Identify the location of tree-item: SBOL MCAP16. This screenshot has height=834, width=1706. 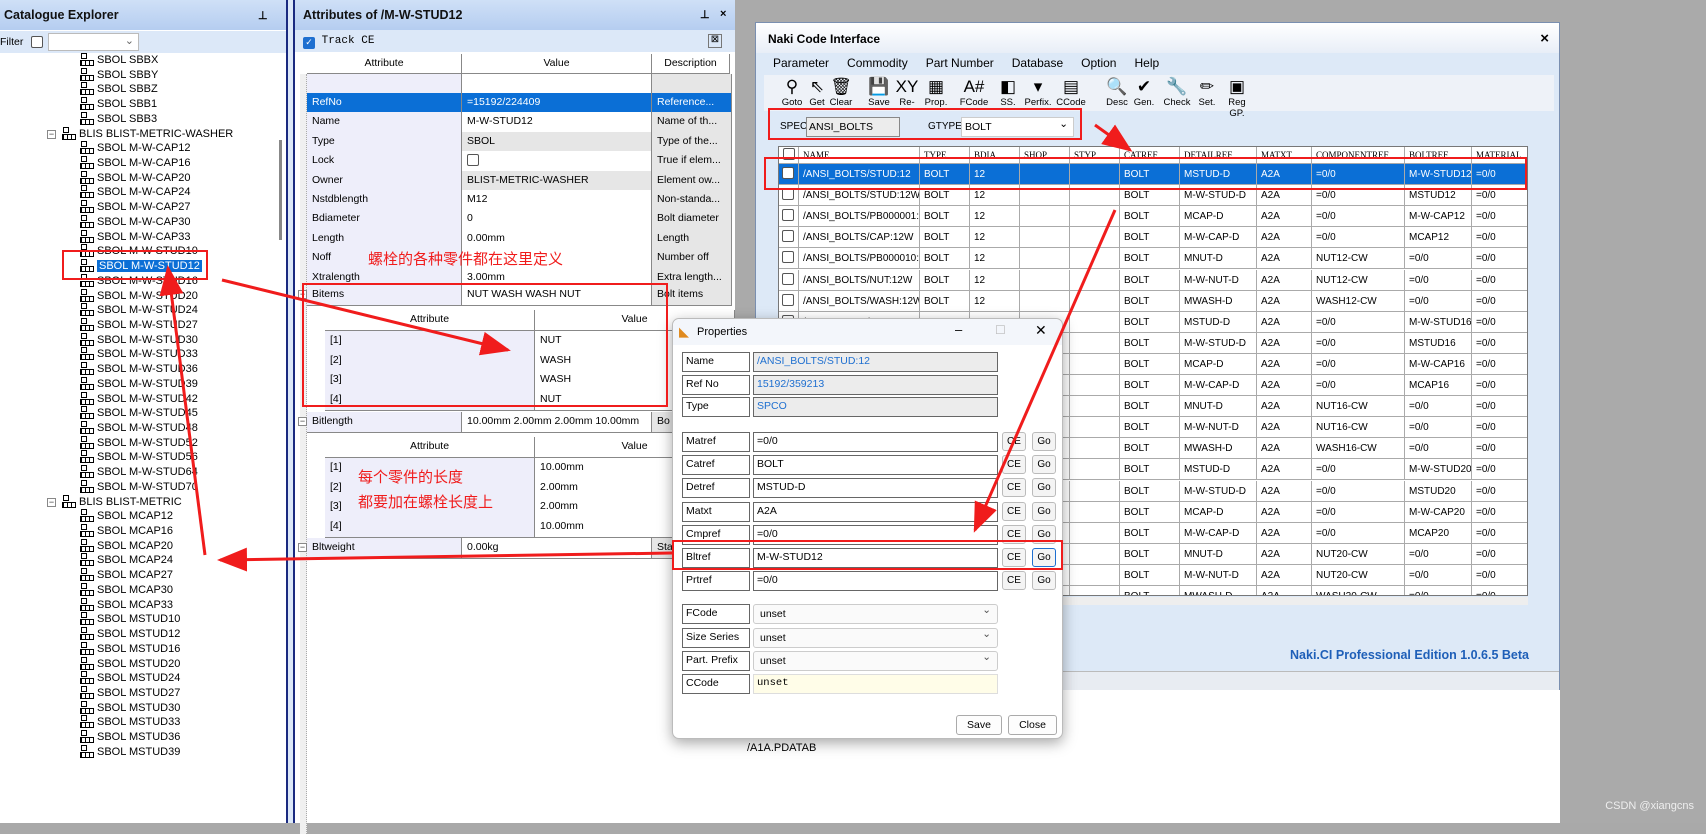
(126, 531).